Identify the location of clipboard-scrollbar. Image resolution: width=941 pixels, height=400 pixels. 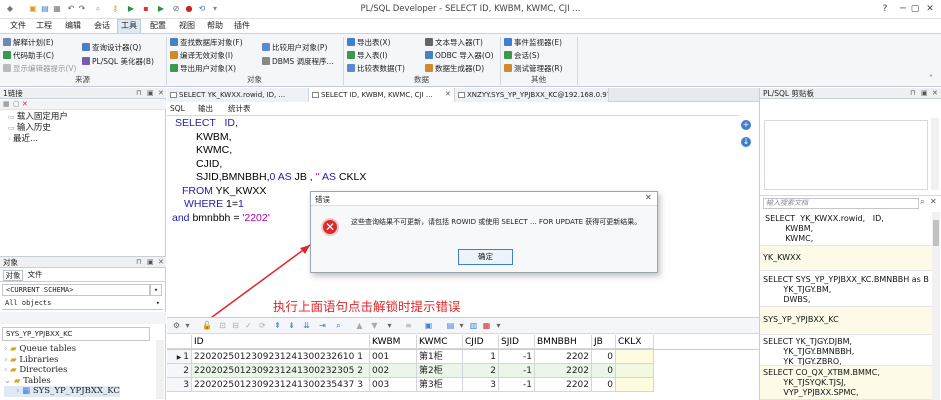
(936, 306).